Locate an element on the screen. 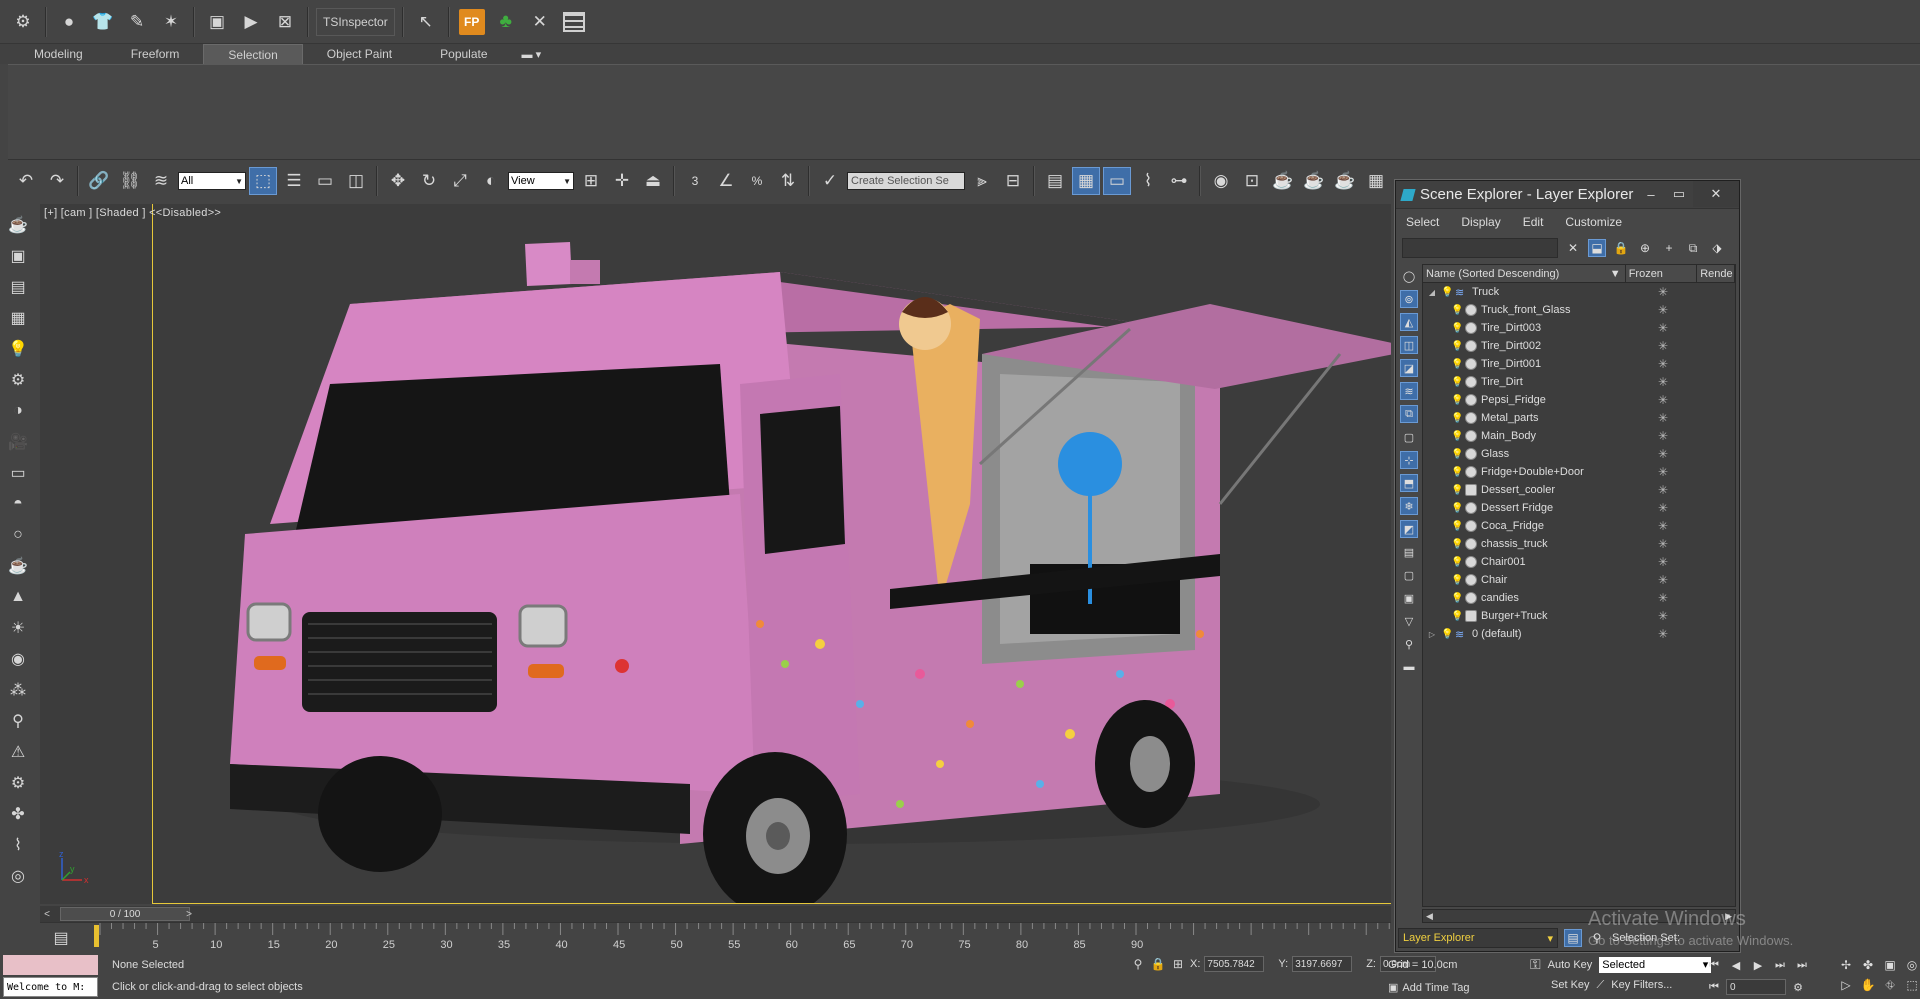 The width and height of the screenshot is (1920, 999). helper-icon: ⚠ is located at coordinates (18, 752).